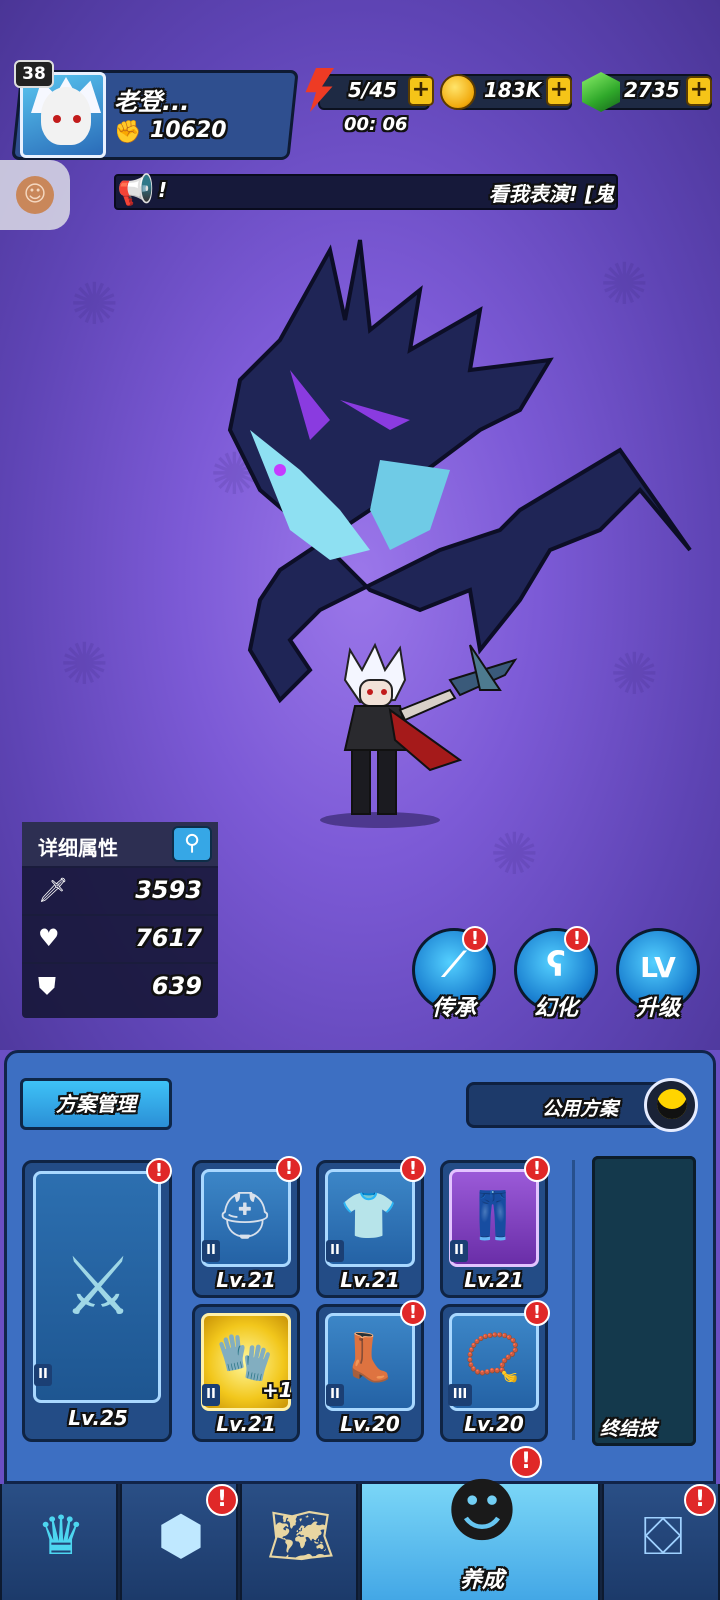  What do you see at coordinates (246, 1424) in the screenshot?
I see `gauntlet-level: Lv.21` at bounding box center [246, 1424].